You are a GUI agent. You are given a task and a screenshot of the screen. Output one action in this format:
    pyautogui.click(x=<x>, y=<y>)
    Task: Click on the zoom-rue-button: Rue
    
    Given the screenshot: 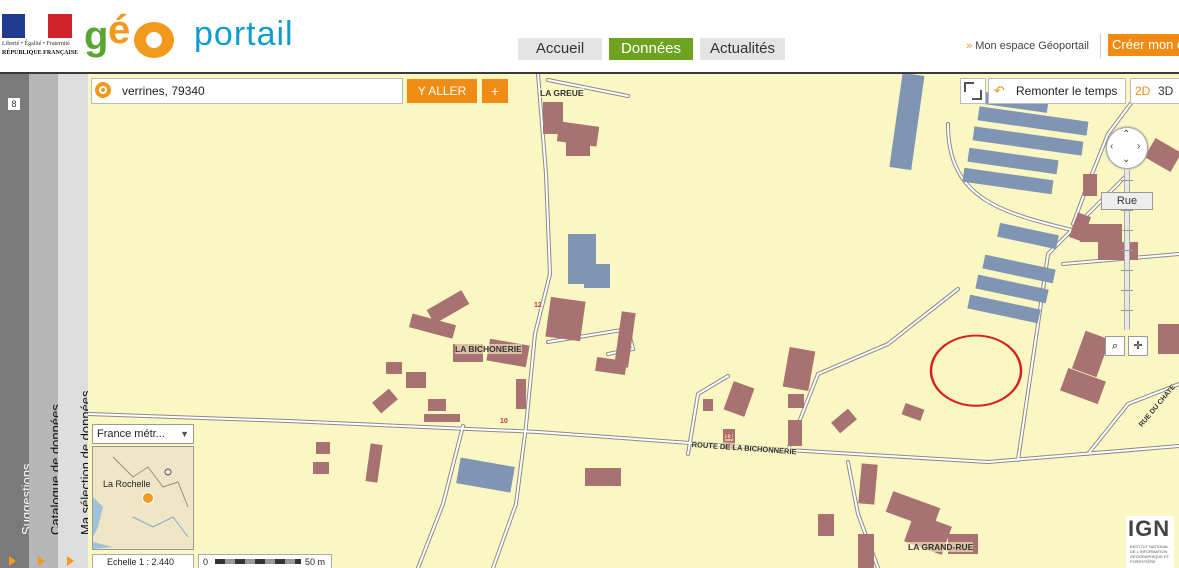 What is the action you would take?
    pyautogui.click(x=1127, y=201)
    